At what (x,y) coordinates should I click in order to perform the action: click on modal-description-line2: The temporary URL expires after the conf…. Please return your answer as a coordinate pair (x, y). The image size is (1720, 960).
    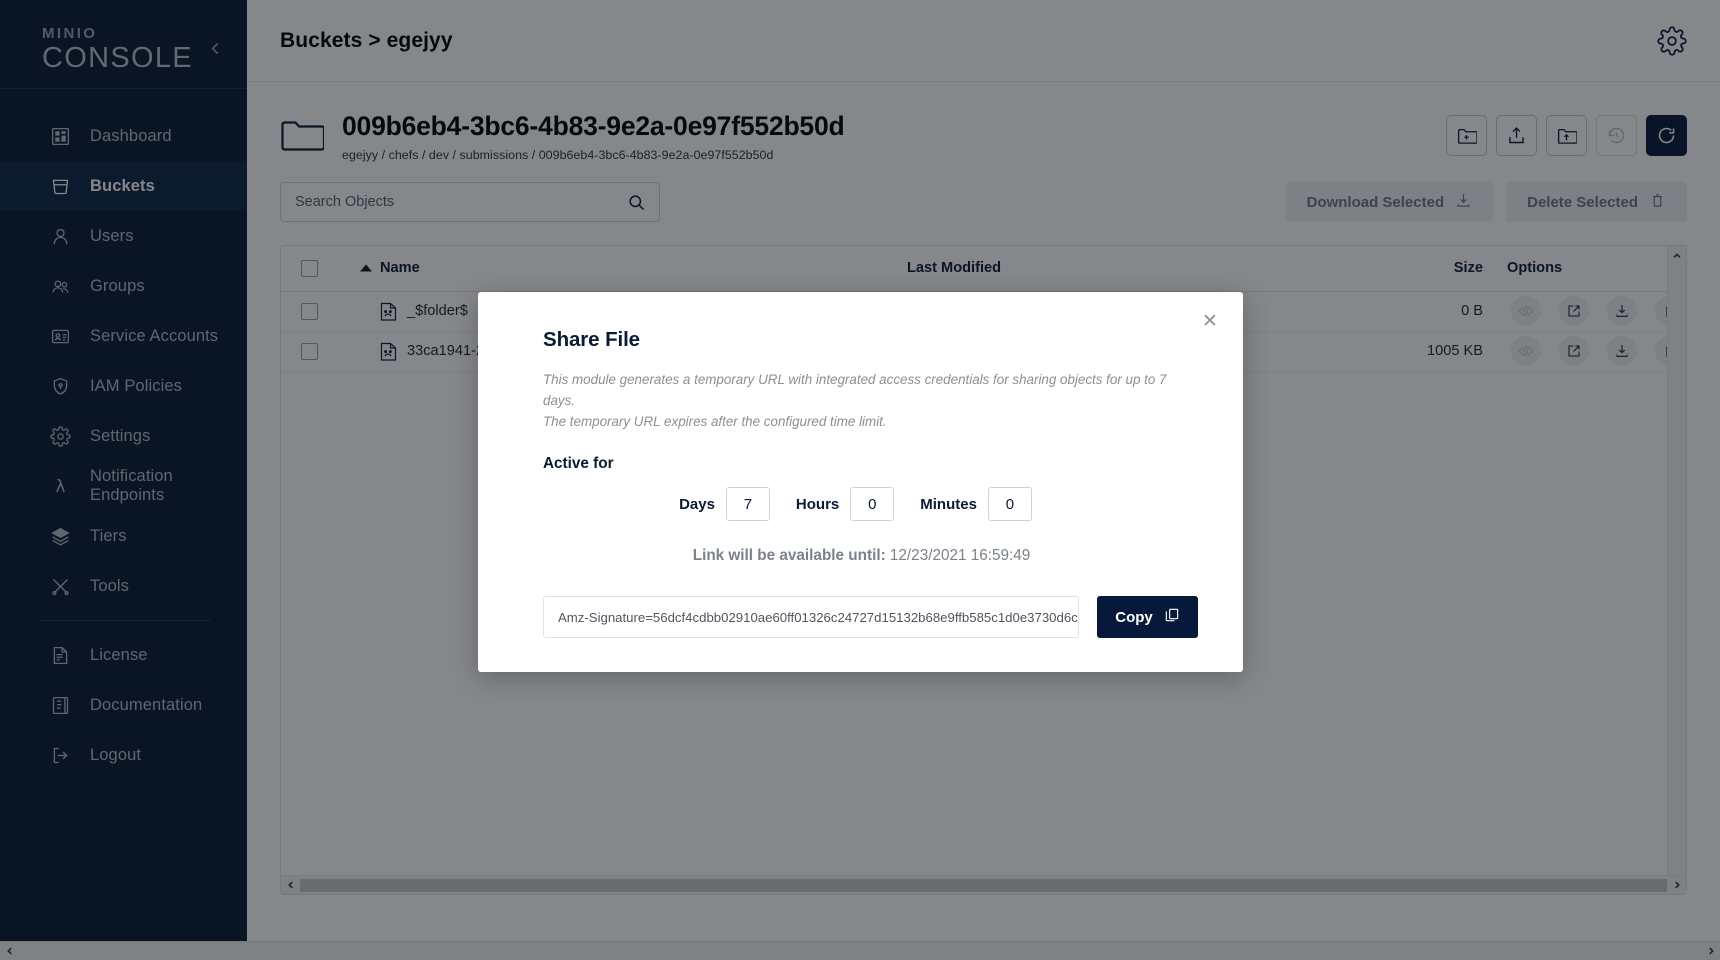
    Looking at the image, I should click on (715, 421).